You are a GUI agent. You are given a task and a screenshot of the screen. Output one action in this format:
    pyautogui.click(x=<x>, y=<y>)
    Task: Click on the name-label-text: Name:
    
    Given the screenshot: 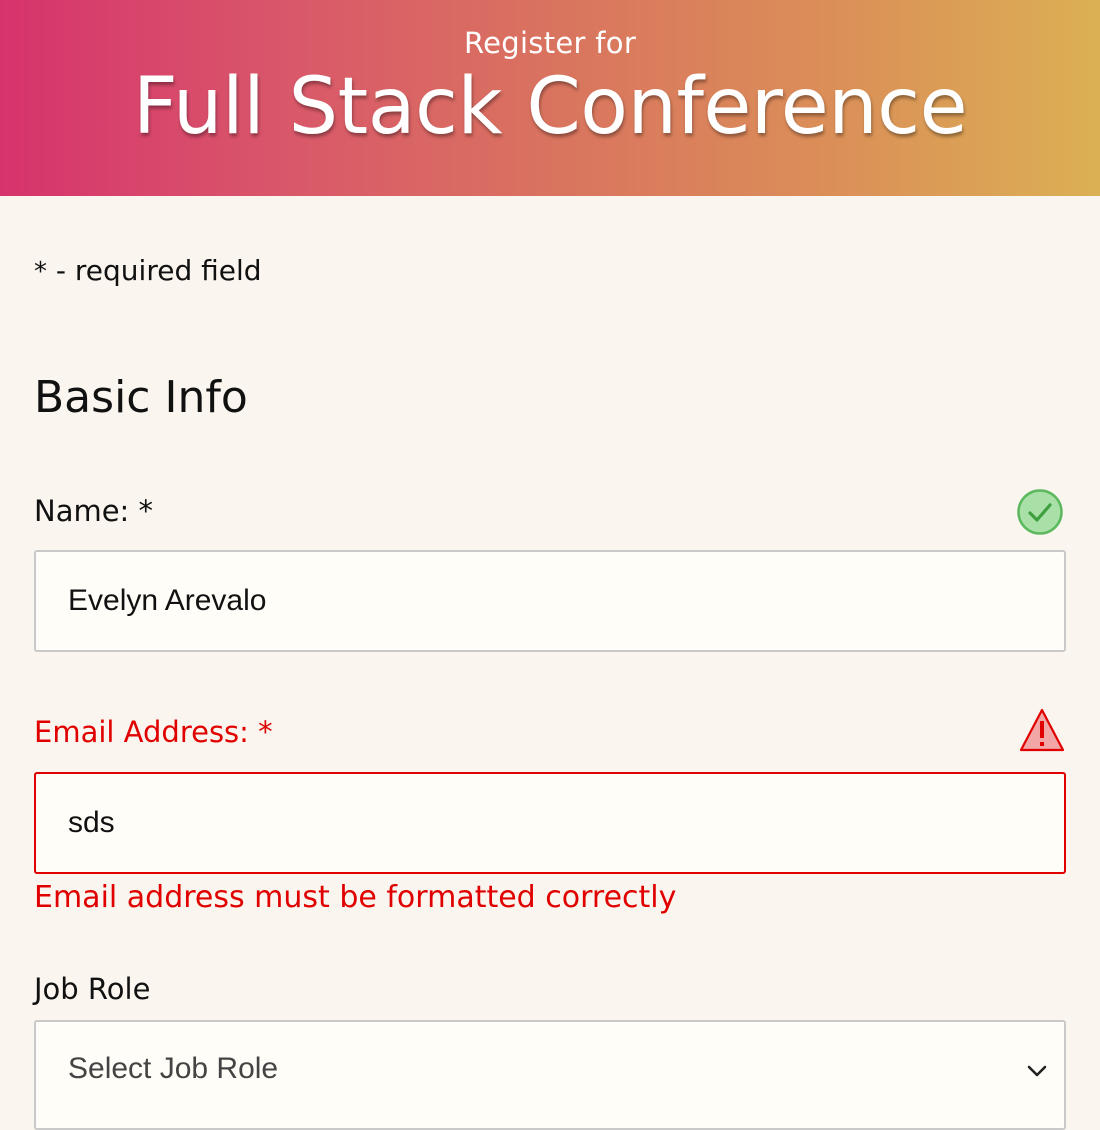 What is the action you would take?
    pyautogui.click(x=86, y=511)
    